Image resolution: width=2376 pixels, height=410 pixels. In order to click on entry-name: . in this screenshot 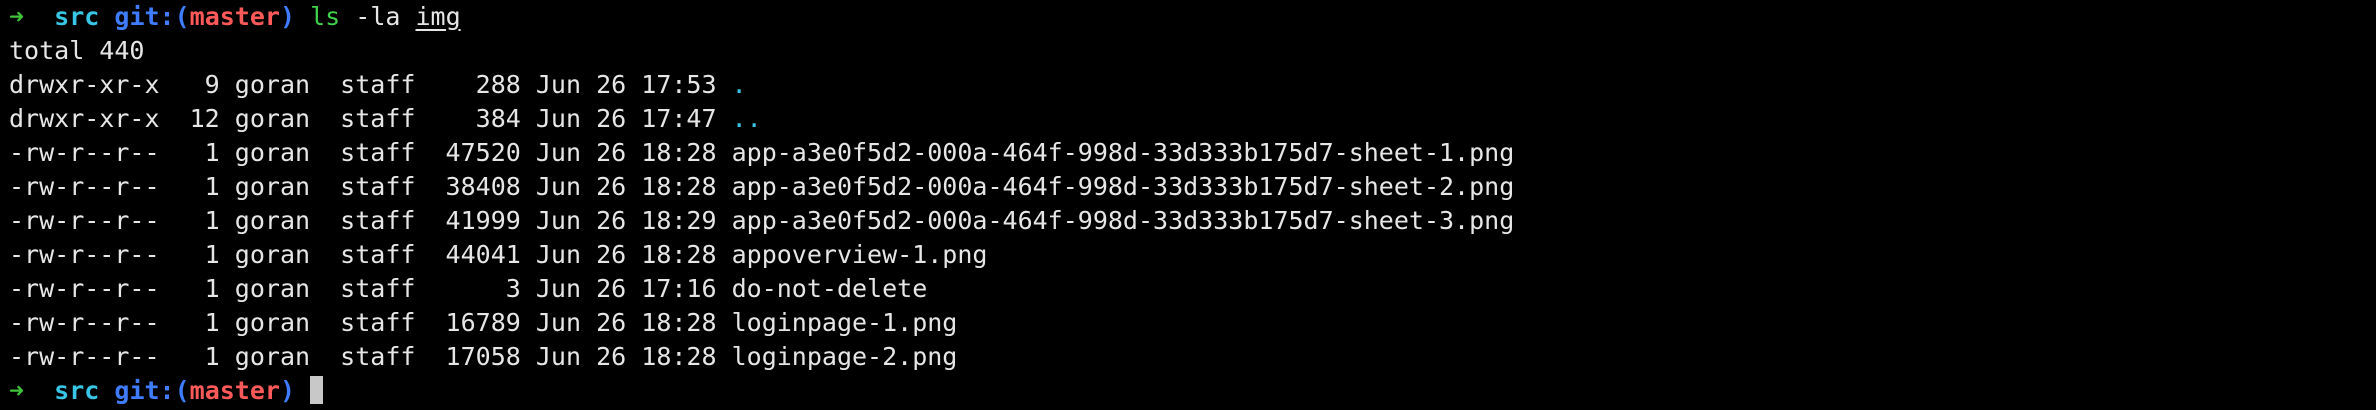, I will do `click(739, 84)`.